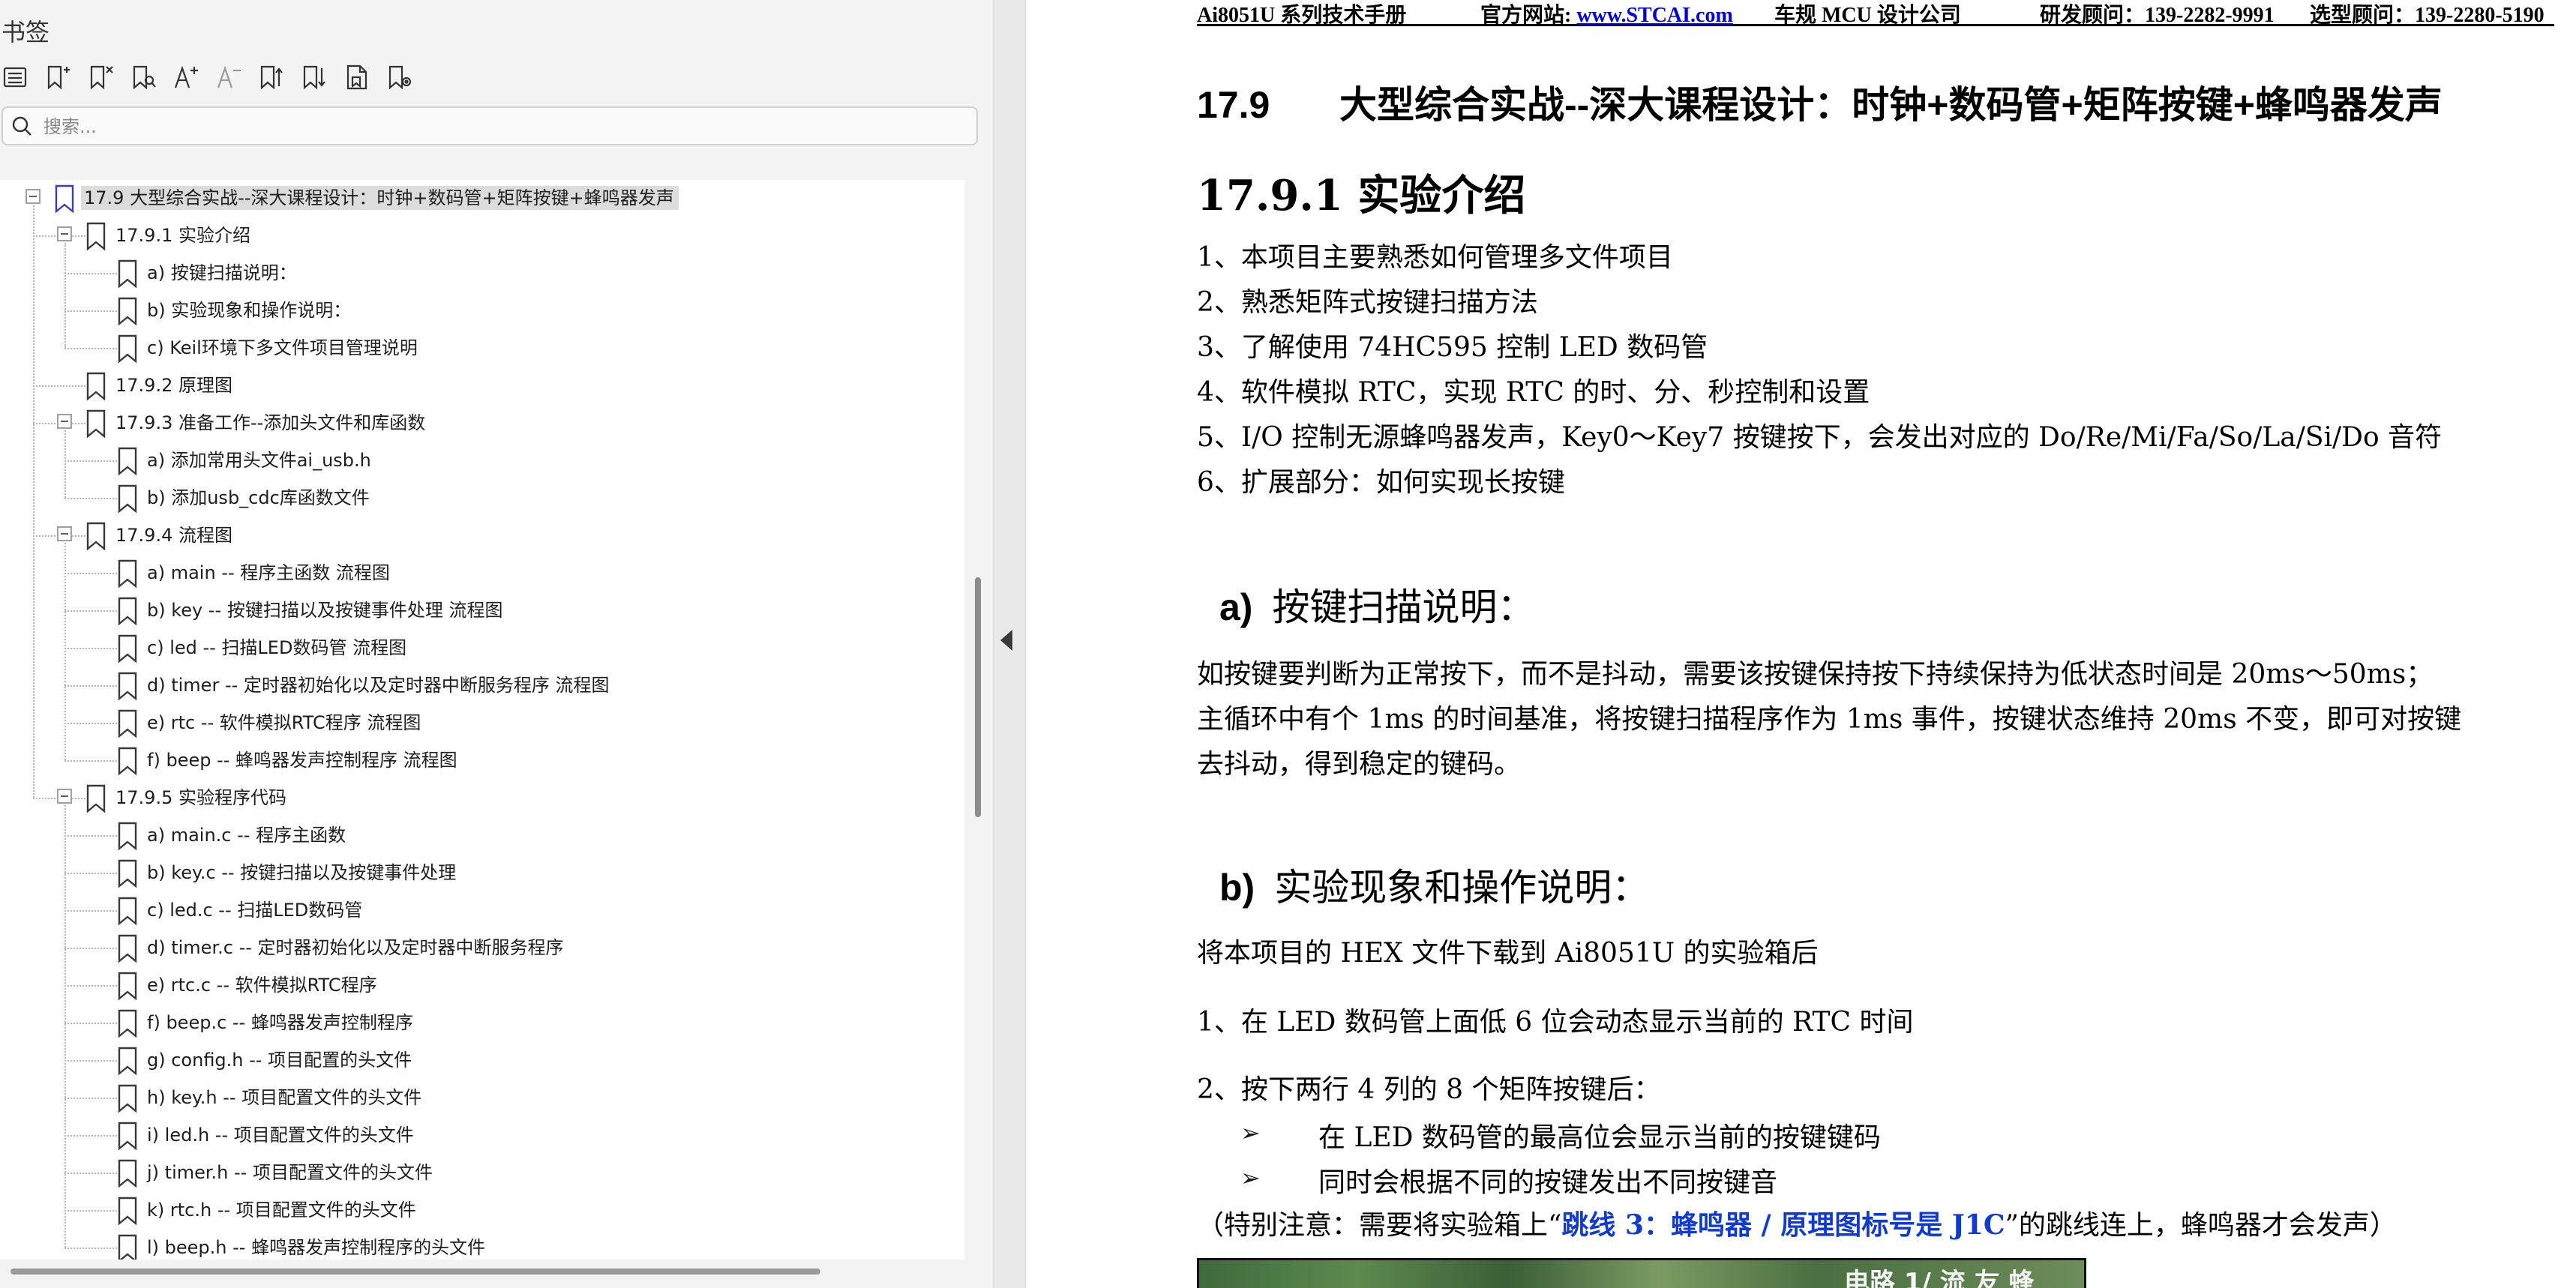 Image resolution: width=2576 pixels, height=1288 pixels. Describe the element at coordinates (260, 460) in the screenshot. I see `bookmark-label: a) 添加常用头文件ai_usb.h` at that location.